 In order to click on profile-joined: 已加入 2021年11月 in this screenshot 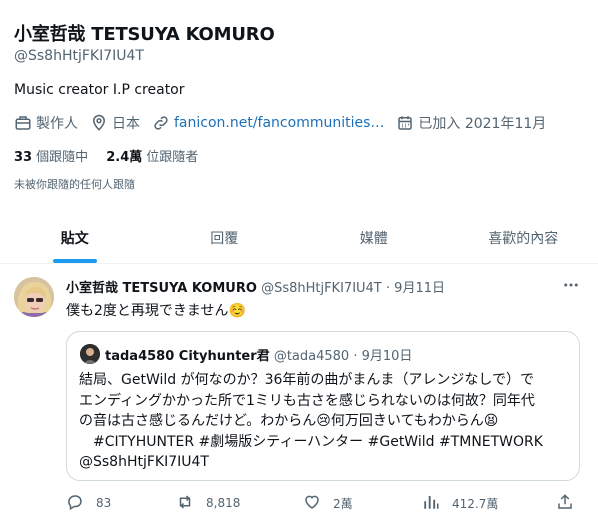, I will do `click(471, 123)`.